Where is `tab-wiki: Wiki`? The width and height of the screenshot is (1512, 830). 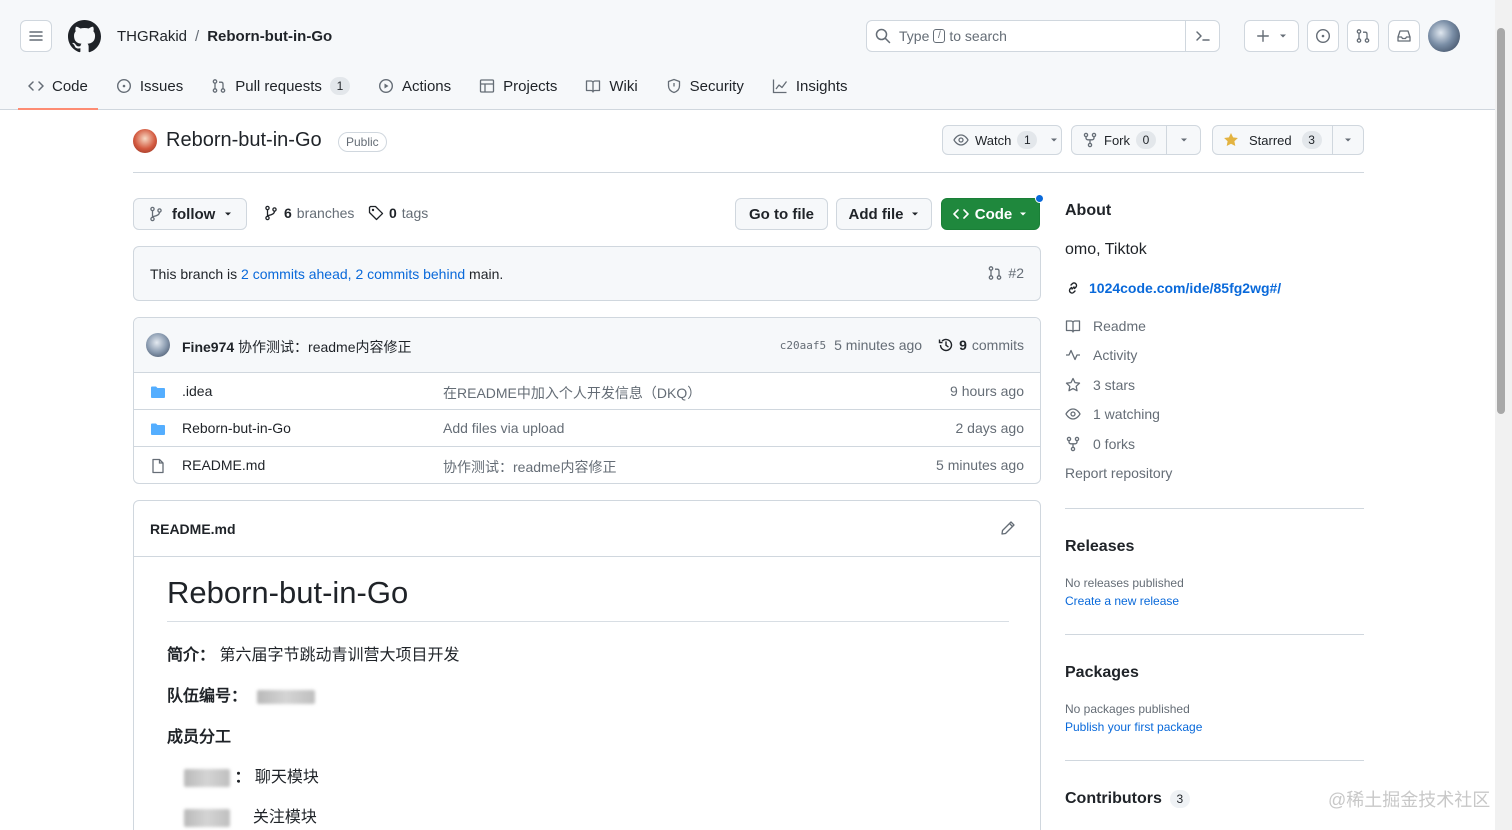 tab-wiki: Wiki is located at coordinates (611, 86).